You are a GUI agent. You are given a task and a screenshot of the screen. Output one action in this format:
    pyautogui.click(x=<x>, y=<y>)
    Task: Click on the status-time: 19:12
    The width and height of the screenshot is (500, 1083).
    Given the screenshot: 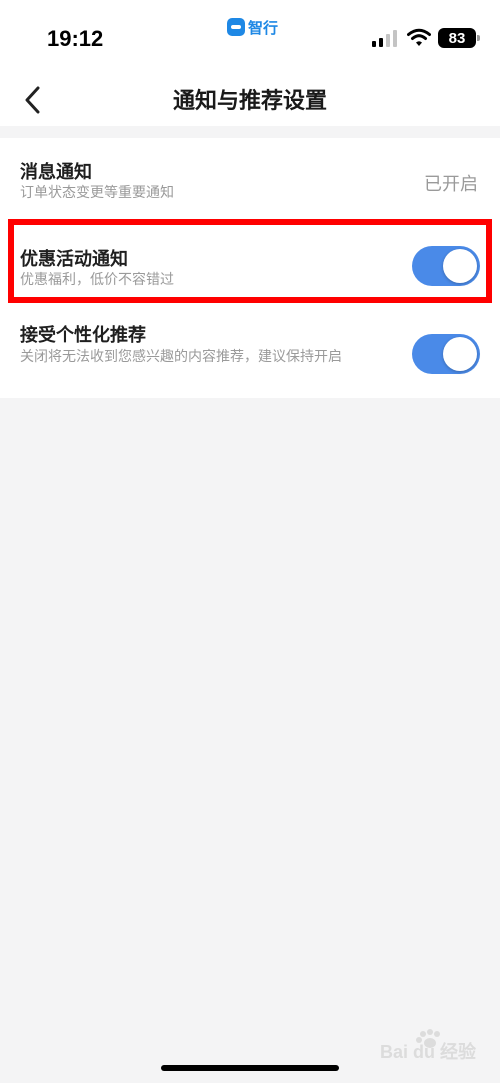 What is the action you would take?
    pyautogui.click(x=75, y=38)
    